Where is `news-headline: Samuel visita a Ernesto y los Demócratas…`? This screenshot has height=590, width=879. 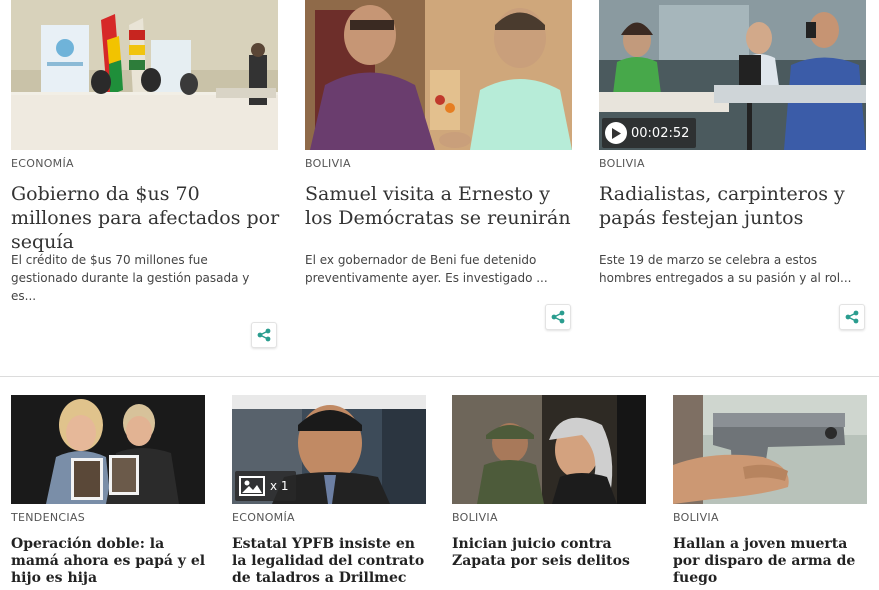
news-headline: Samuel visita a Ernesto y los Demócratas… is located at coordinates (442, 206).